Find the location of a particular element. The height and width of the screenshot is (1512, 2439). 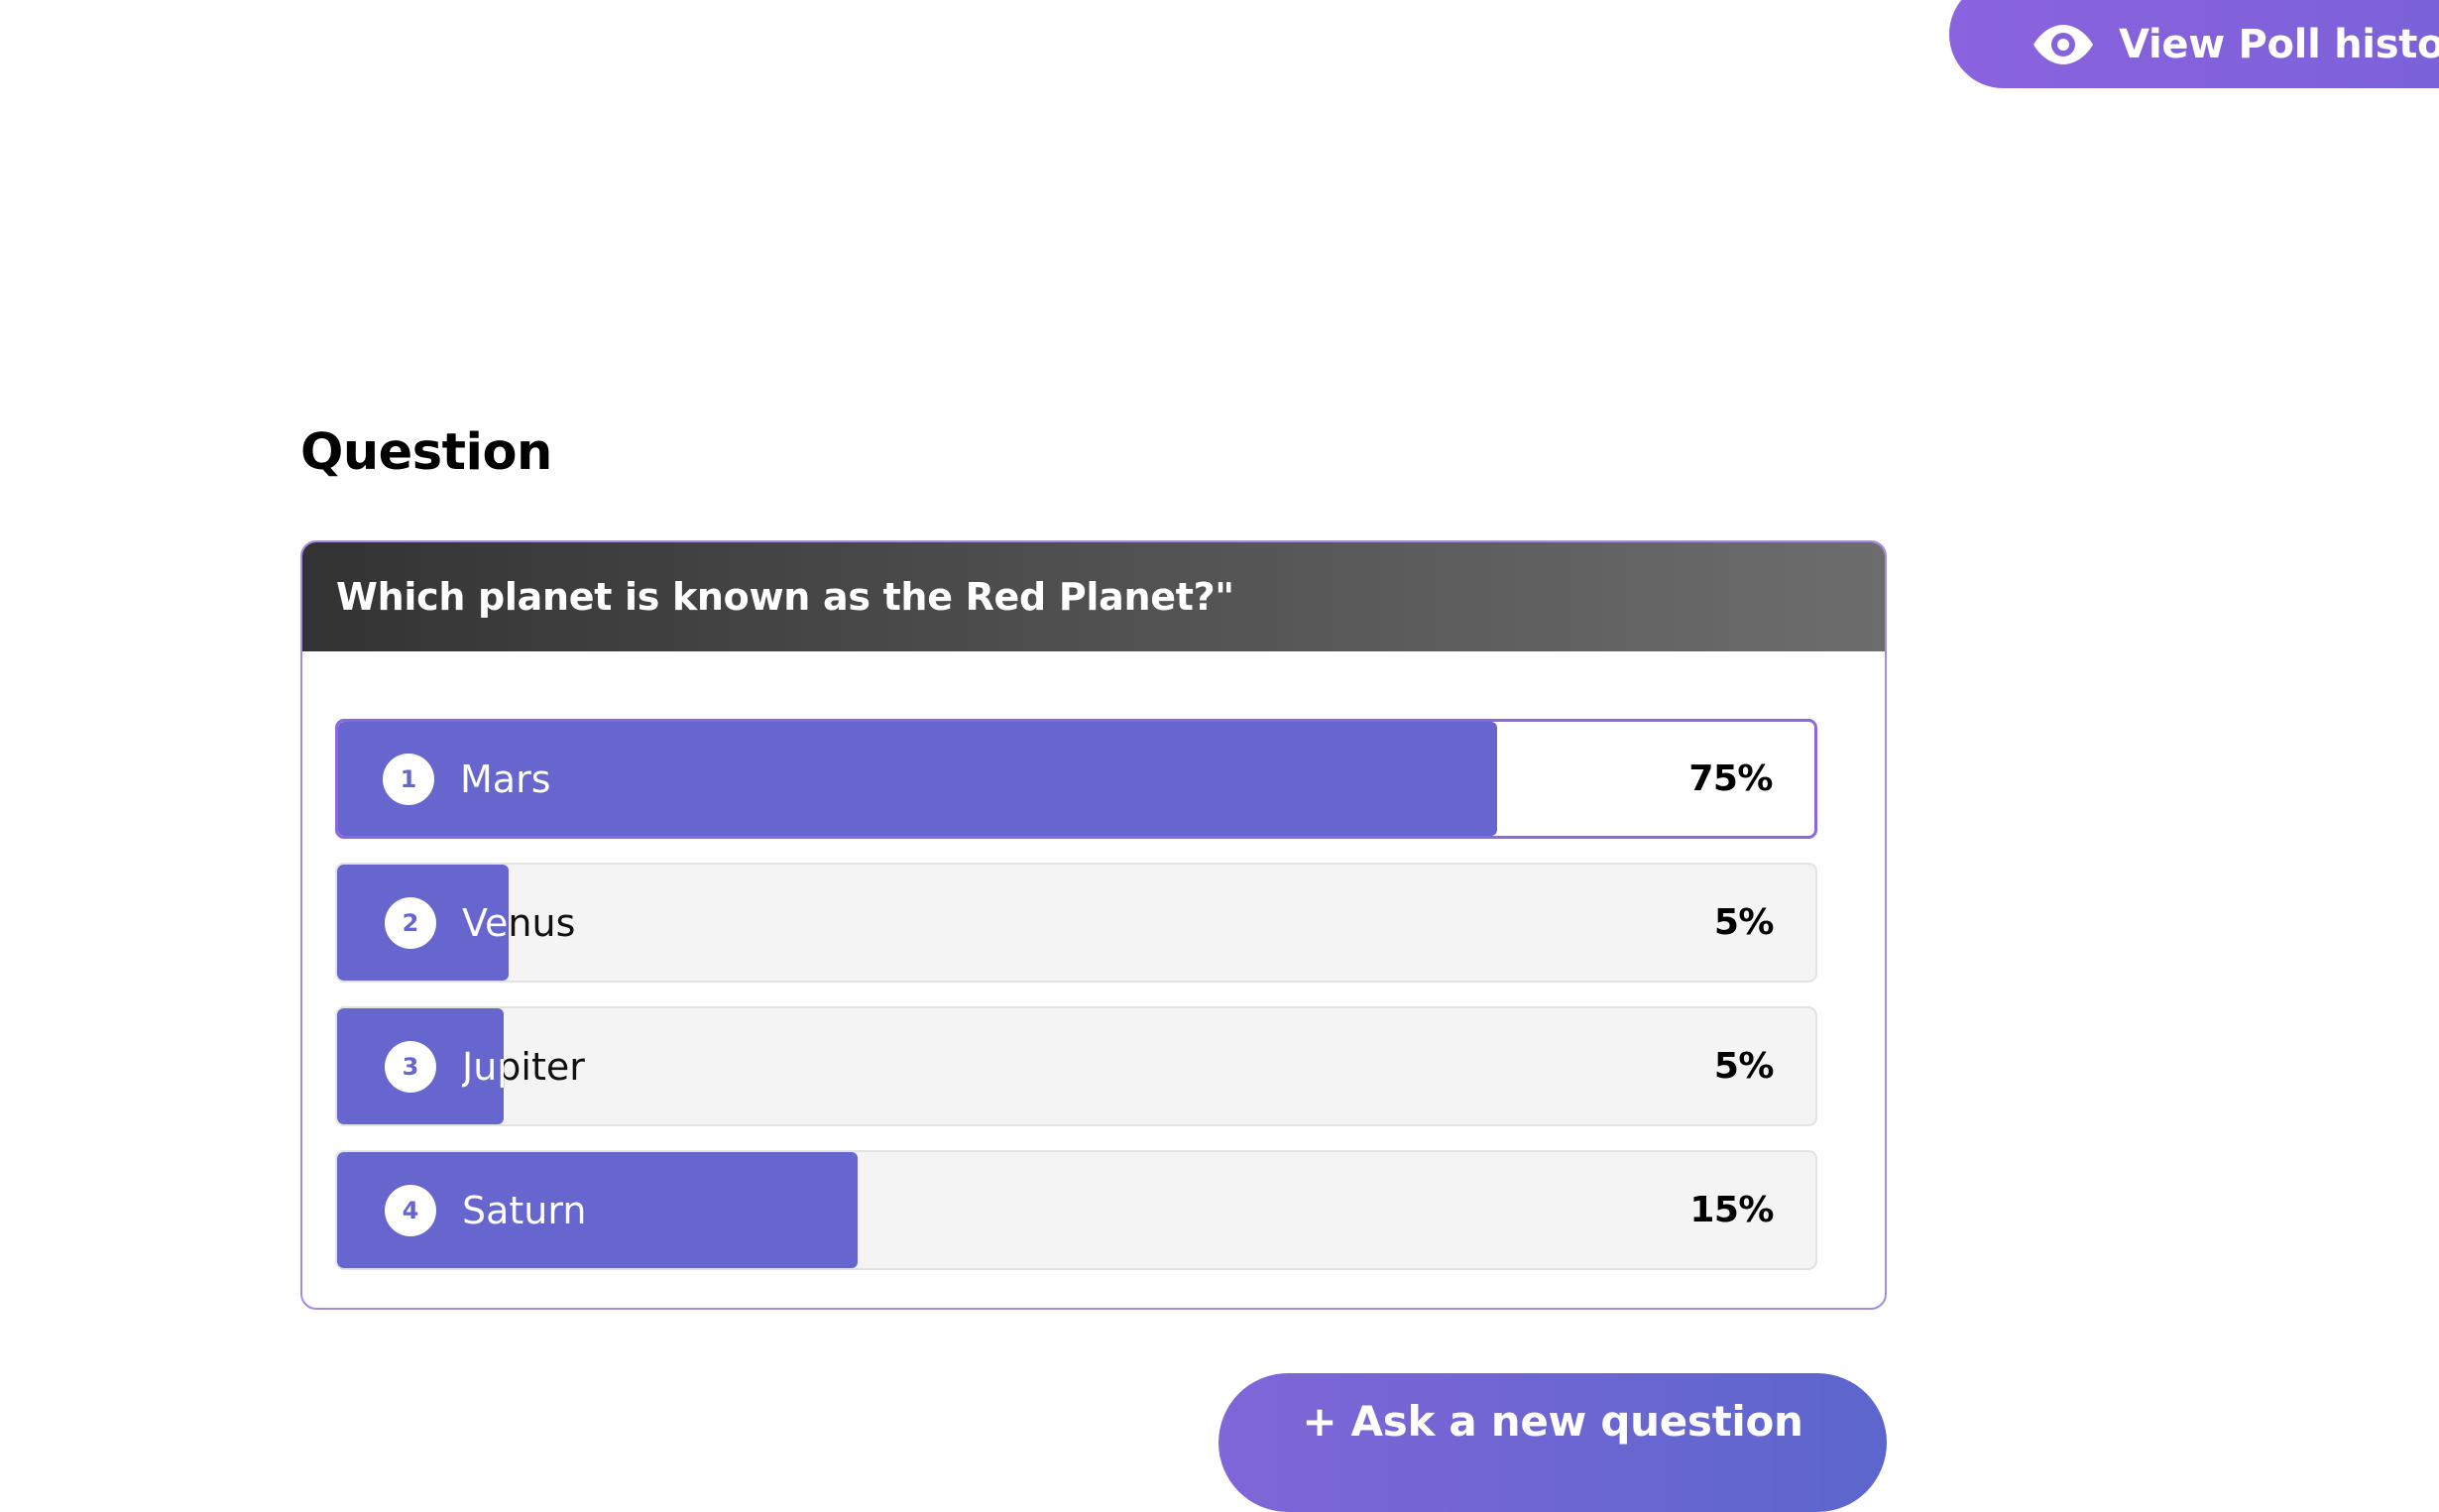

ask-new-question-button: + Ask a new question is located at coordinates (1553, 1442).